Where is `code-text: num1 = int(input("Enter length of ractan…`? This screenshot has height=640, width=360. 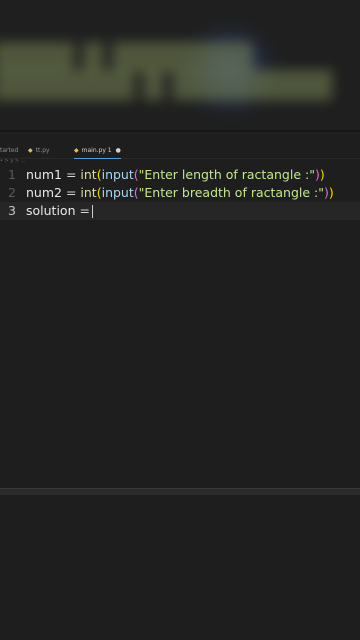 code-text: num1 = int(input("Enter length of ractan… is located at coordinates (175, 175).